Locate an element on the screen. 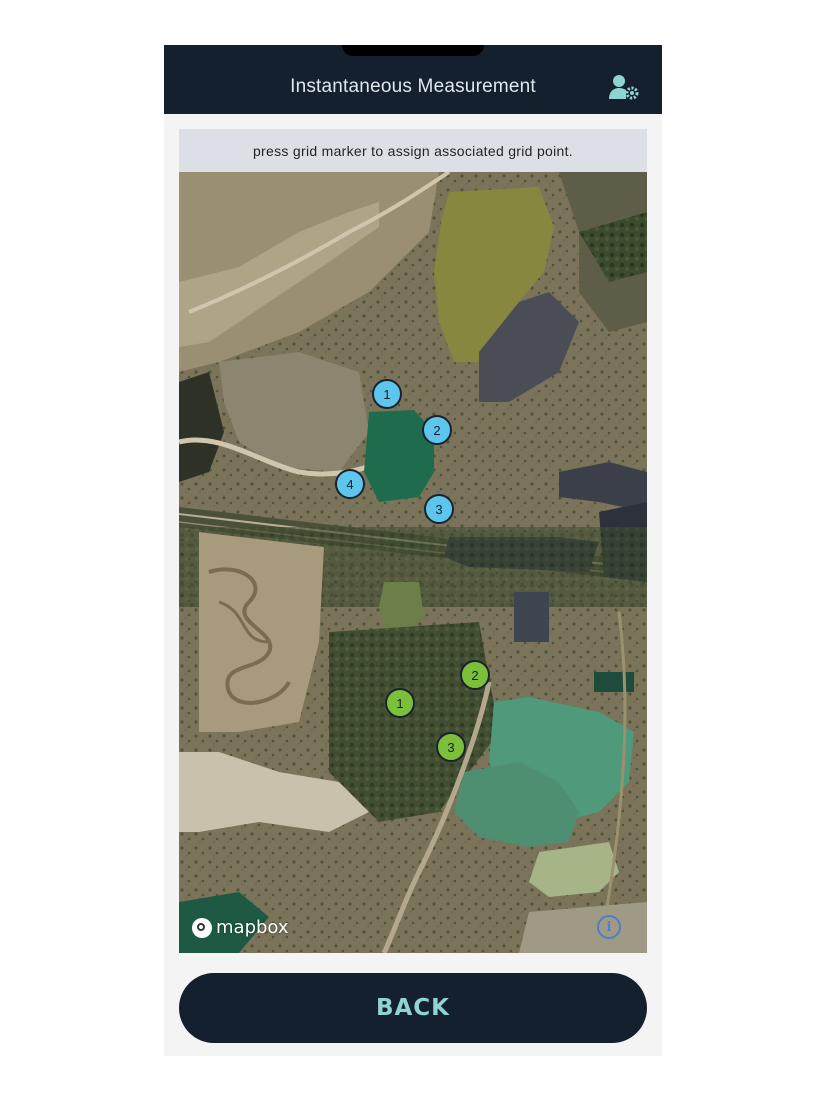 This screenshot has height=1100, width=825. app-header: Instantaneous Measurement is located at coordinates (413, 79).